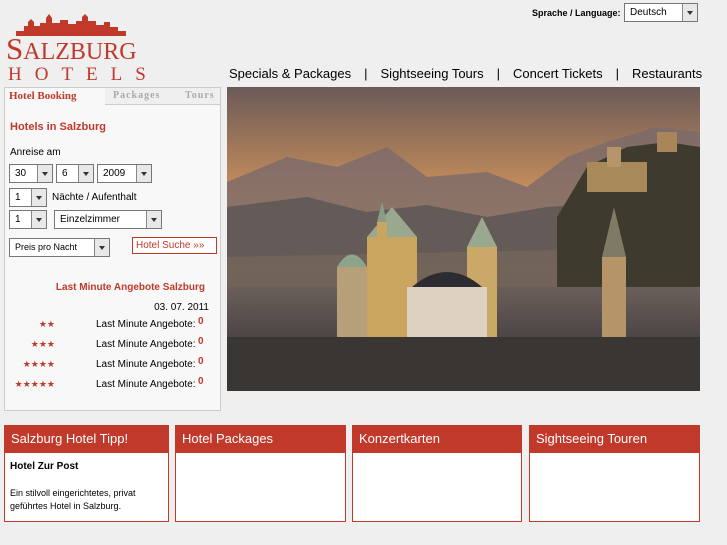 The width and height of the screenshot is (727, 545). Describe the element at coordinates (432, 73) in the screenshot. I see `nav-sightseeing-tours: Sightseeing Tours` at that location.